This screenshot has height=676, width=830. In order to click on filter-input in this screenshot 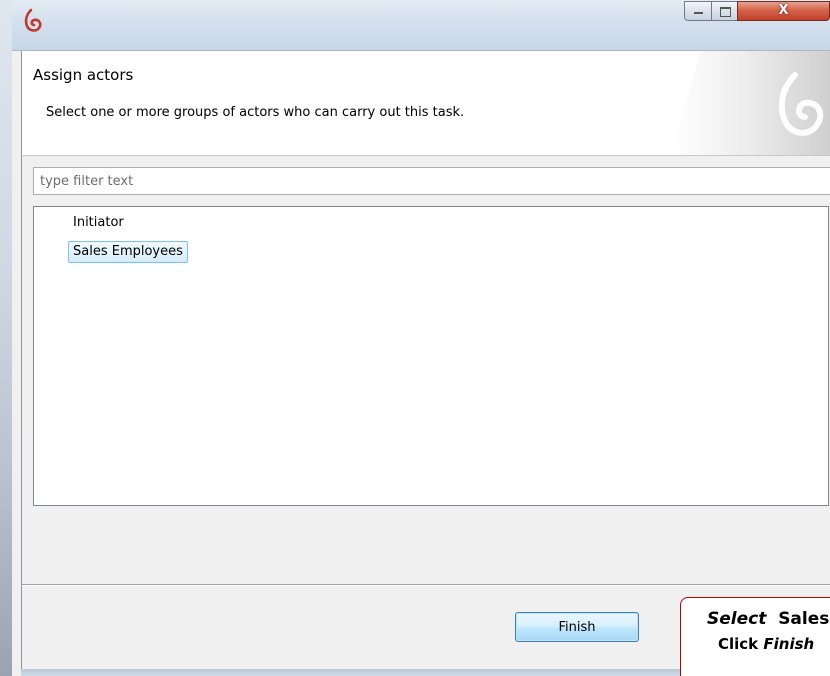, I will do `click(431, 181)`.